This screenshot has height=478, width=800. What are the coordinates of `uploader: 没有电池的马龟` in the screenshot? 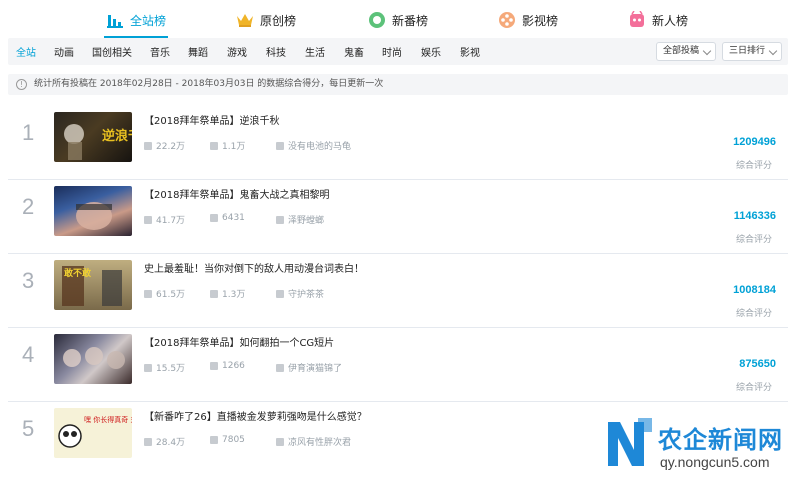 It's located at (313, 145).